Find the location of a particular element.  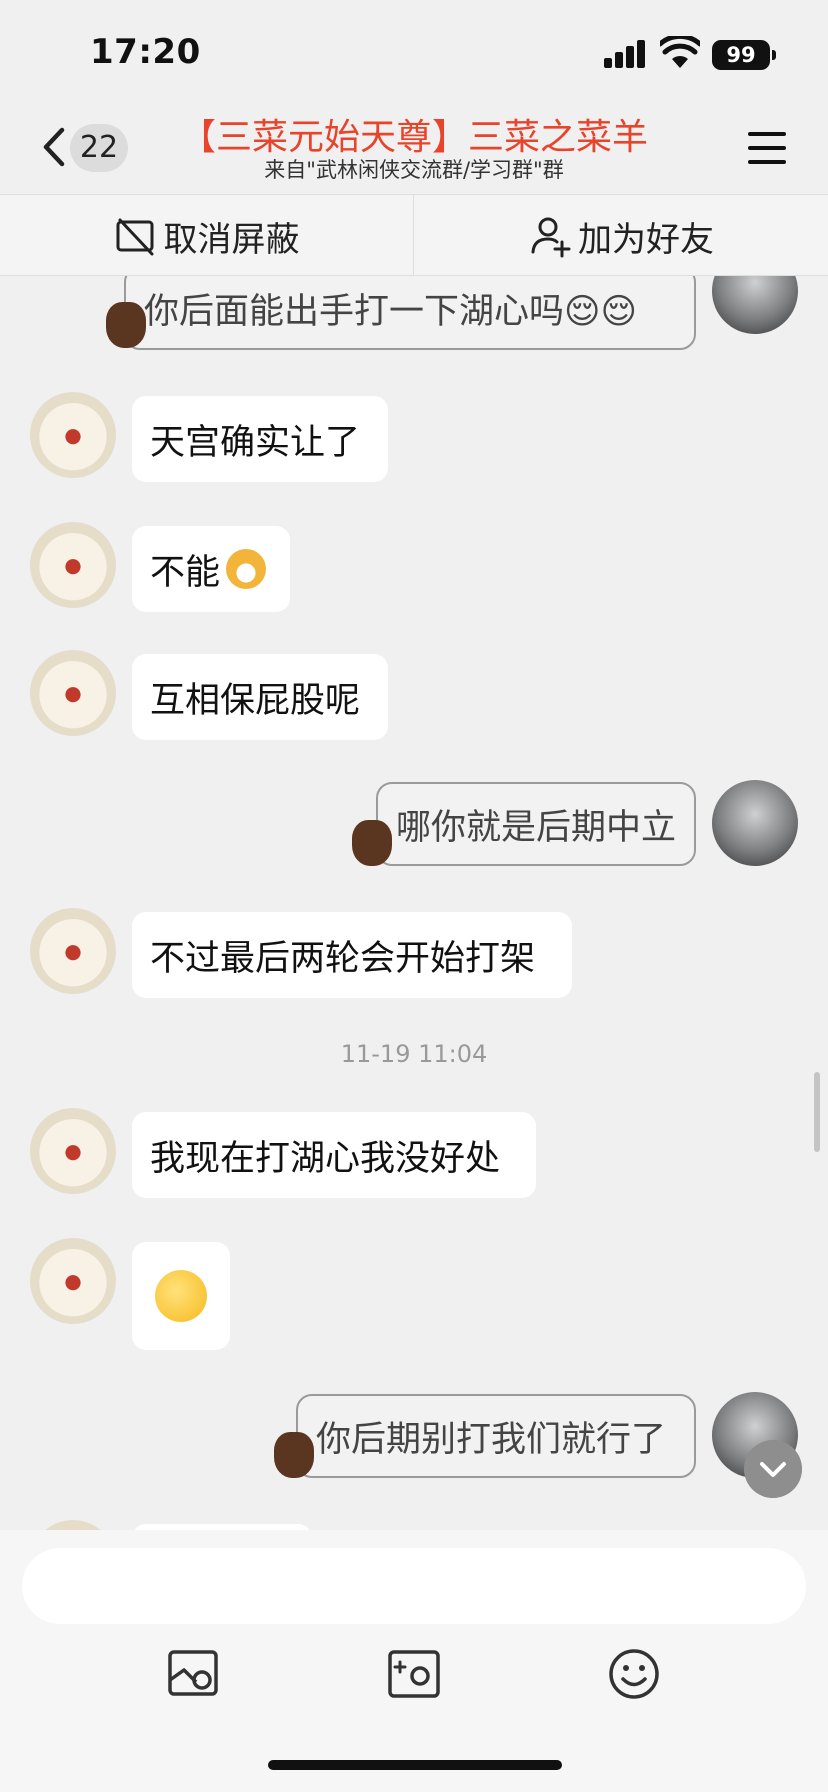

unread-count-badge: 22 is located at coordinates (99, 148).